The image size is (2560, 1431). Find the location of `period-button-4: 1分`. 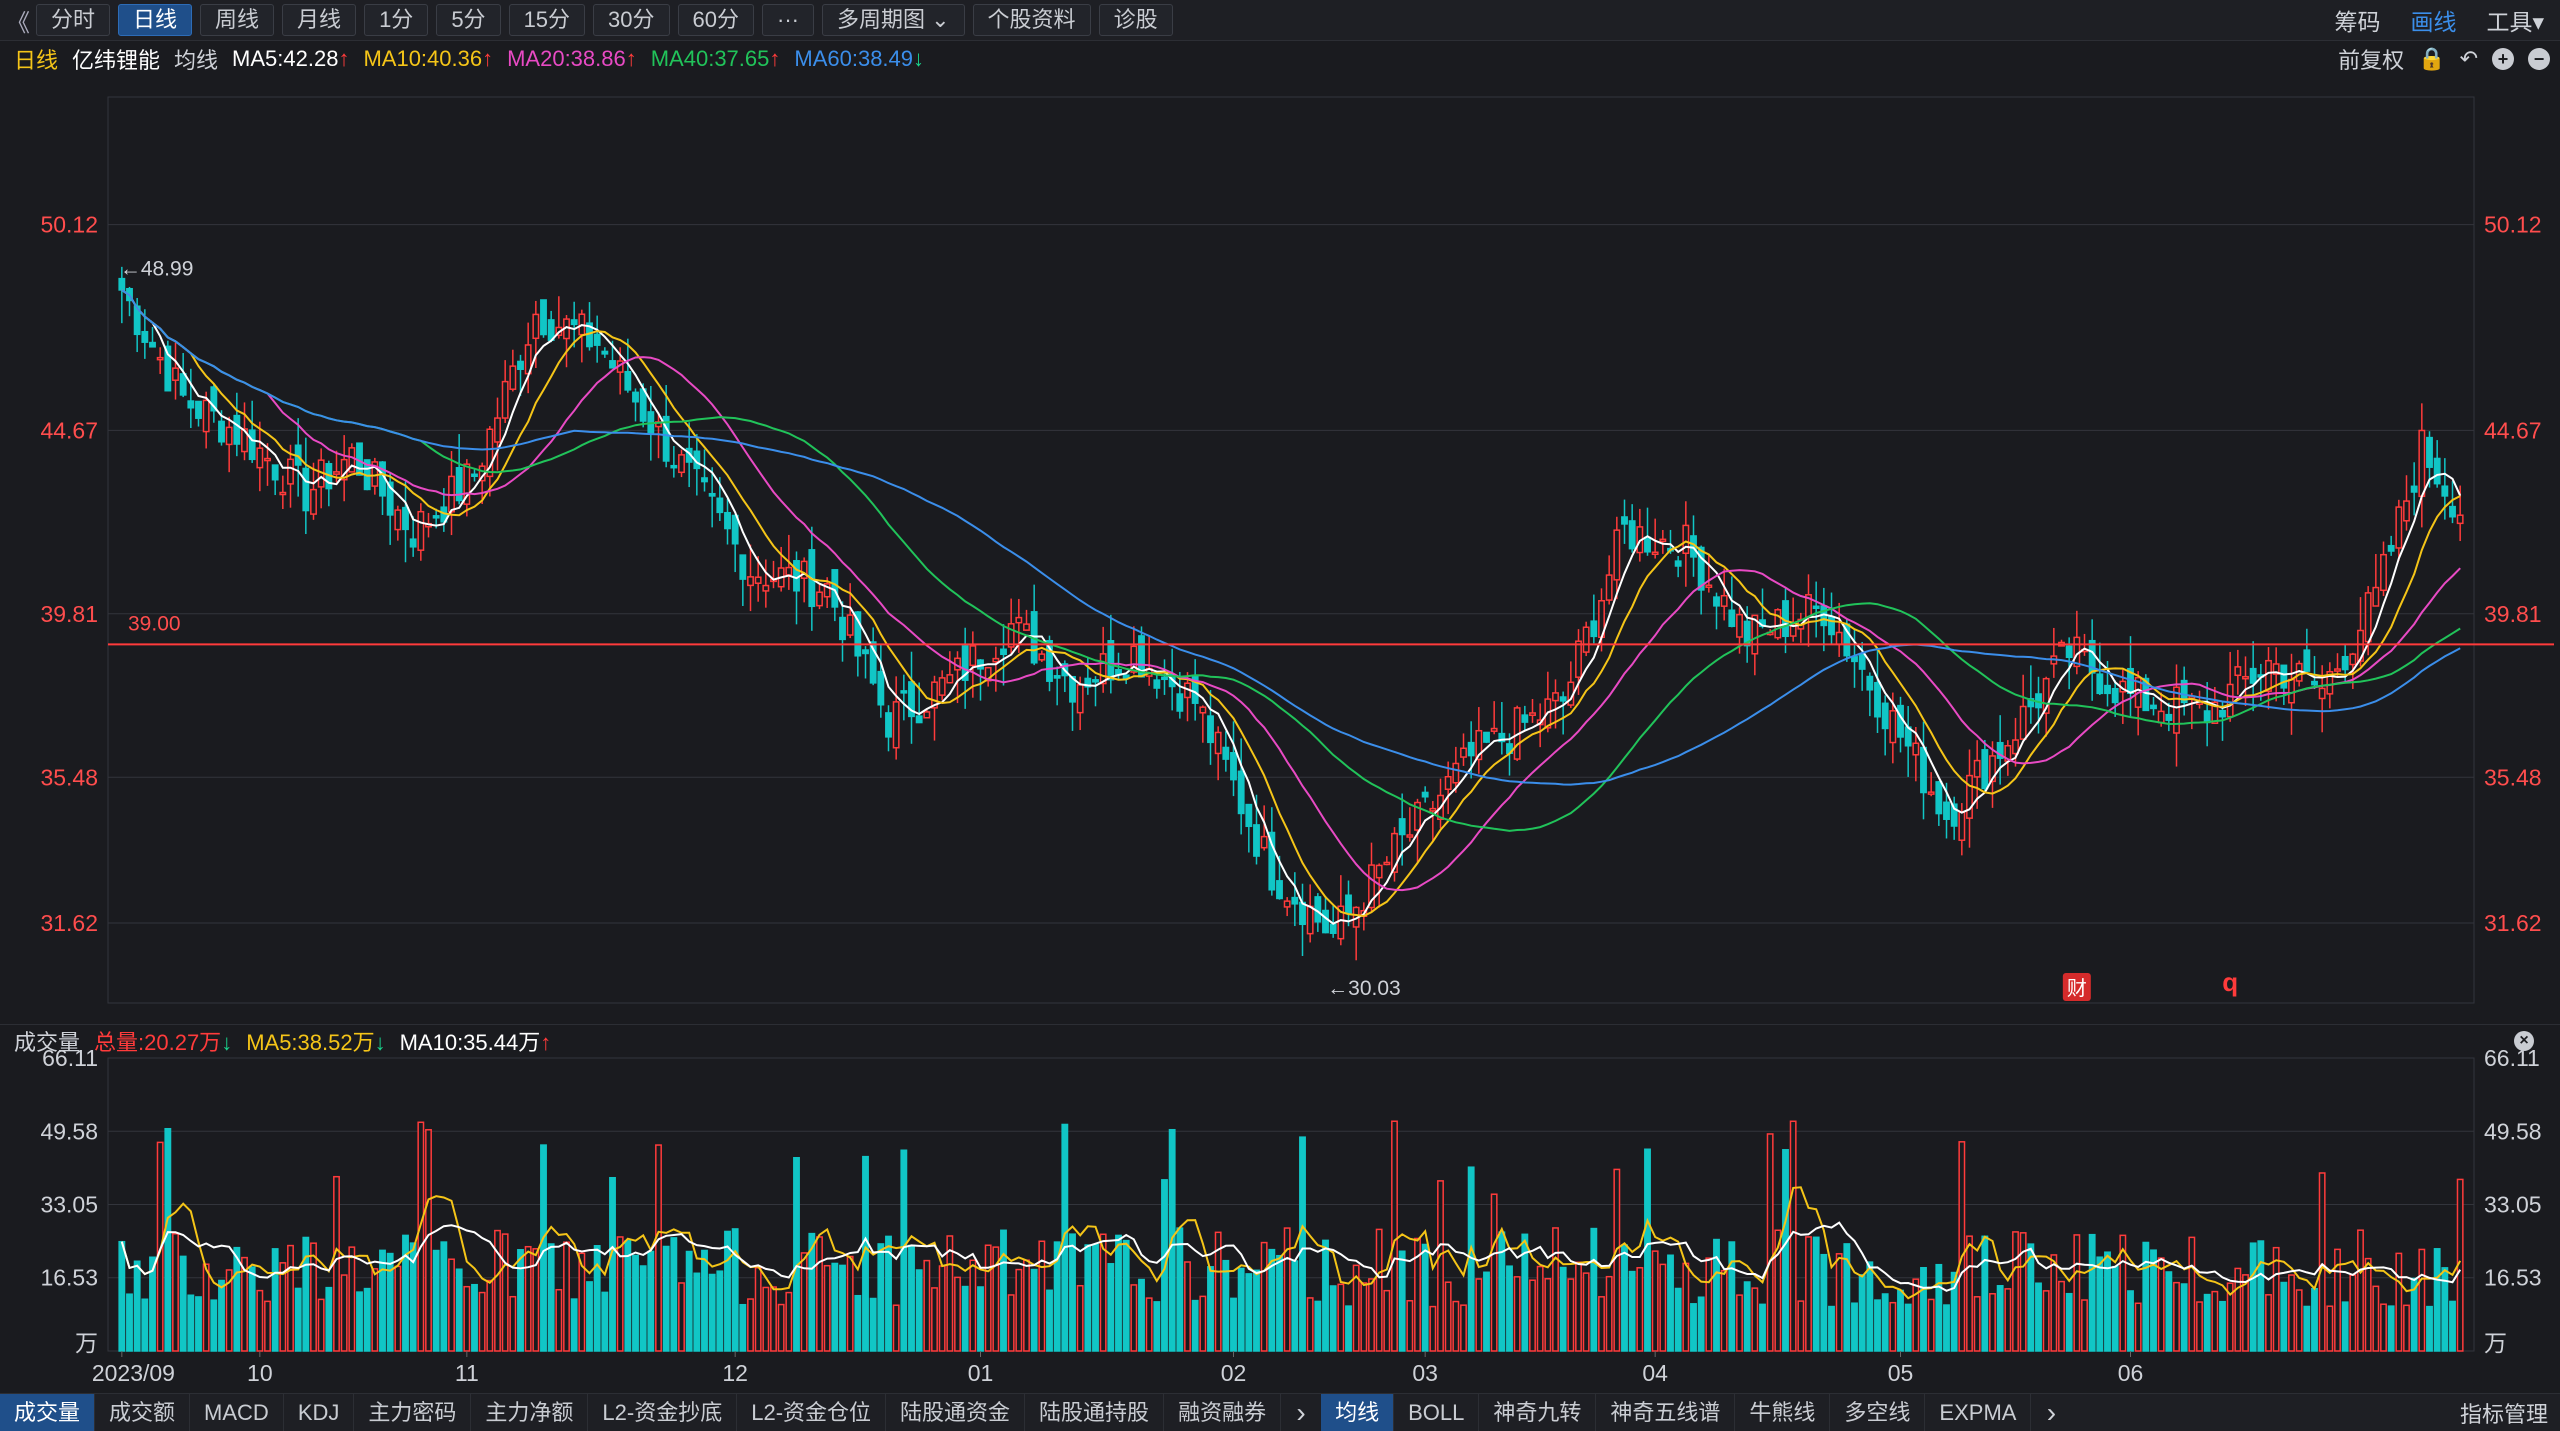

period-button-4: 1分 is located at coordinates (396, 20).